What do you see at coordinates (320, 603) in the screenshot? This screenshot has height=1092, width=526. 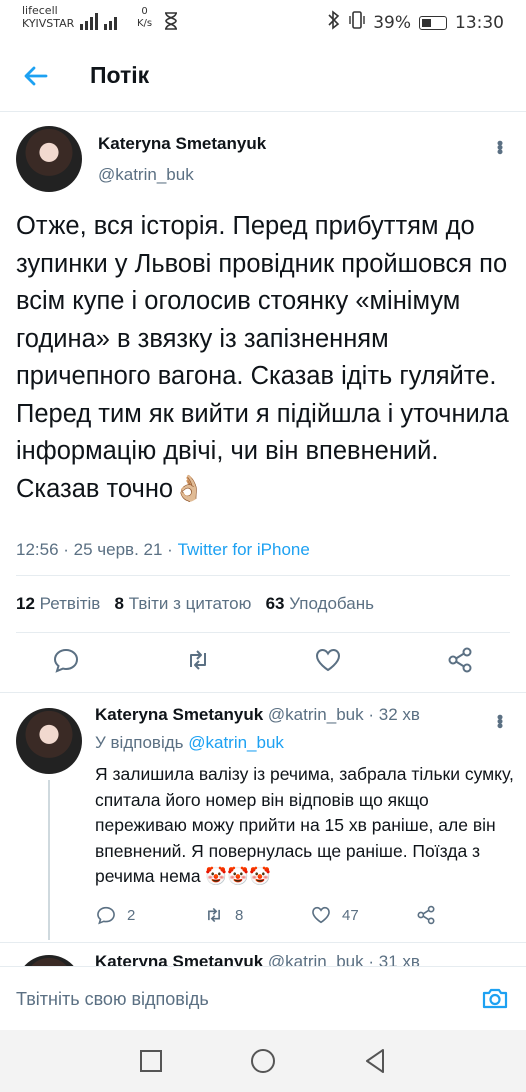 I see `likes-stat: 63 Уподобань` at bounding box center [320, 603].